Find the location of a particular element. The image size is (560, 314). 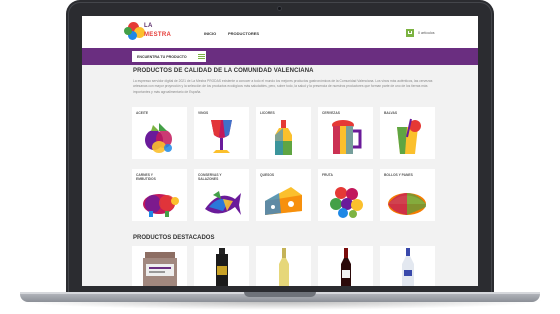

brand-logo: LA MESTRA is located at coordinates (153, 33).